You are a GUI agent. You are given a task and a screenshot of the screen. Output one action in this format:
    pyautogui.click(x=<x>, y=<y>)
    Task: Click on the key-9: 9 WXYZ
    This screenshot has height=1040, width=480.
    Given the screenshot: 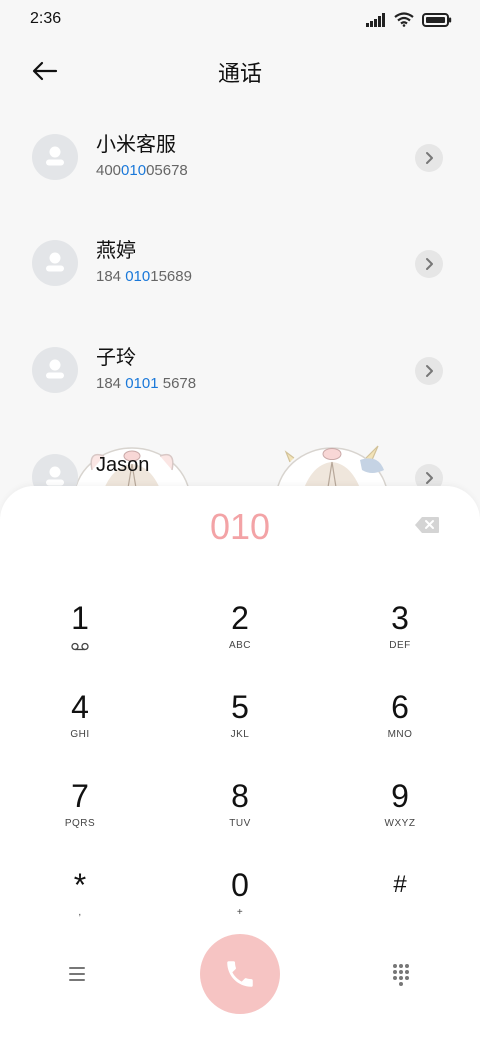 What is the action you would take?
    pyautogui.click(x=400, y=813)
    